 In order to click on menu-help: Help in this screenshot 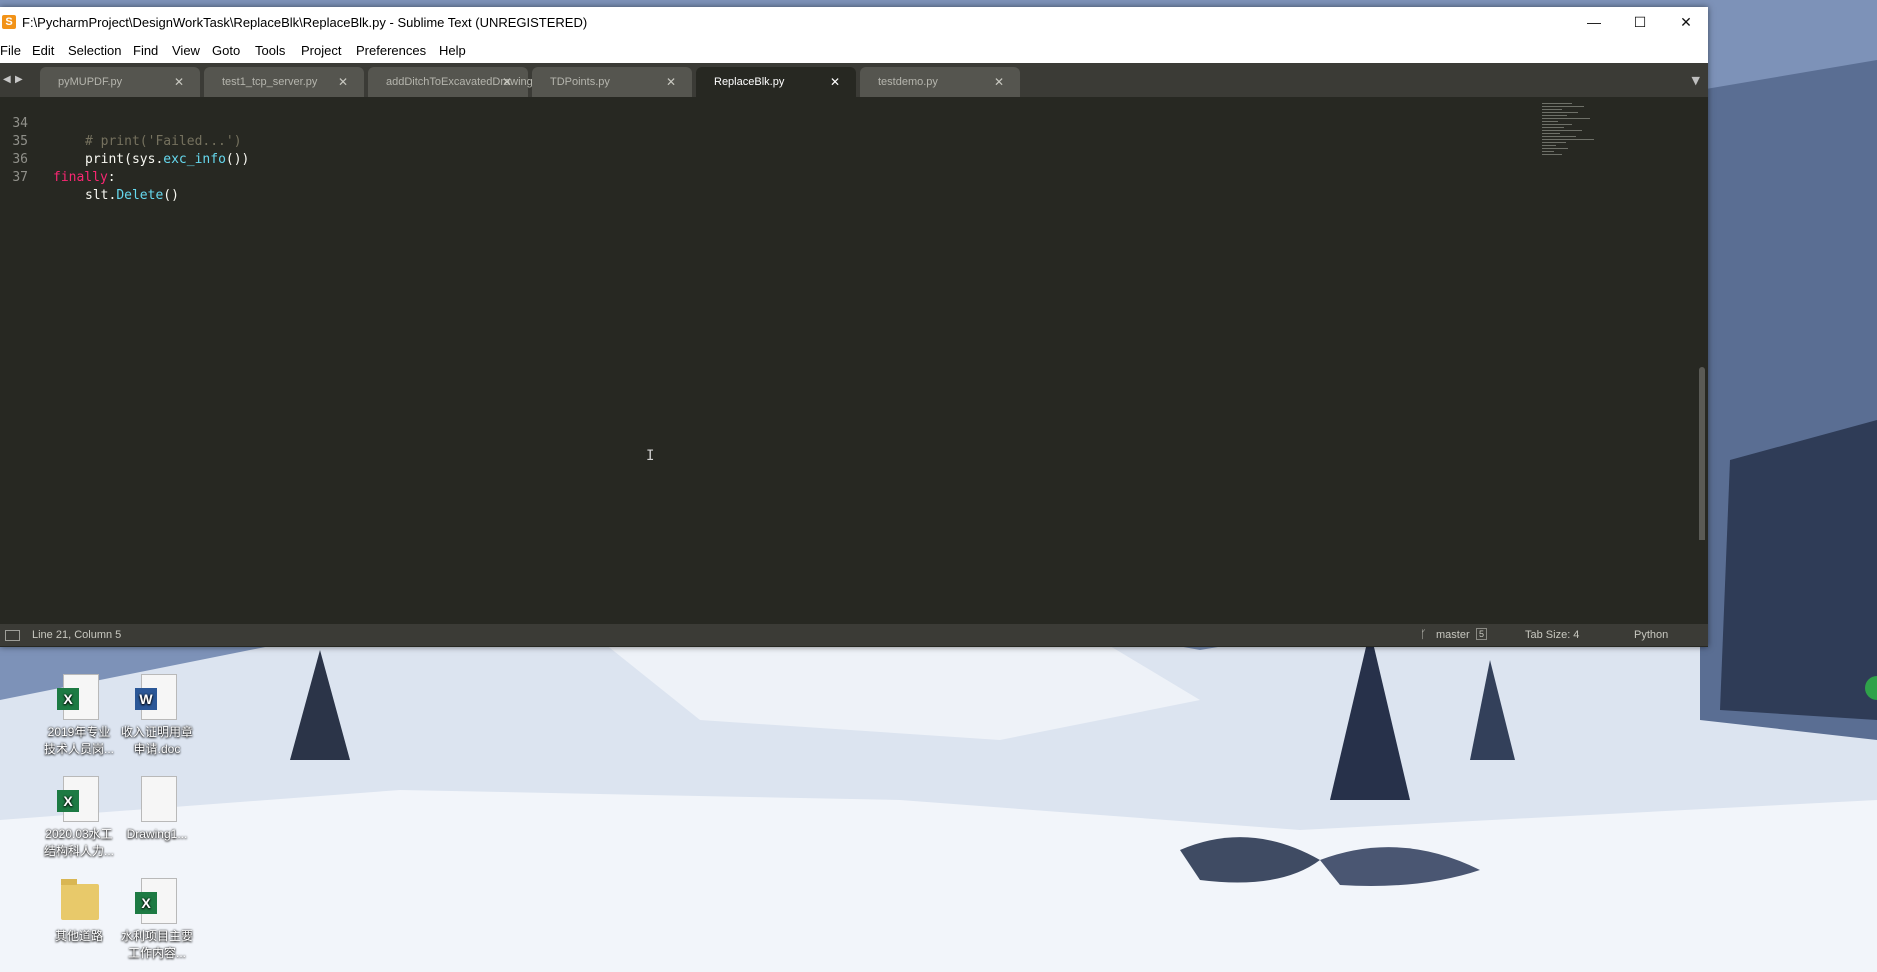, I will do `click(452, 50)`.